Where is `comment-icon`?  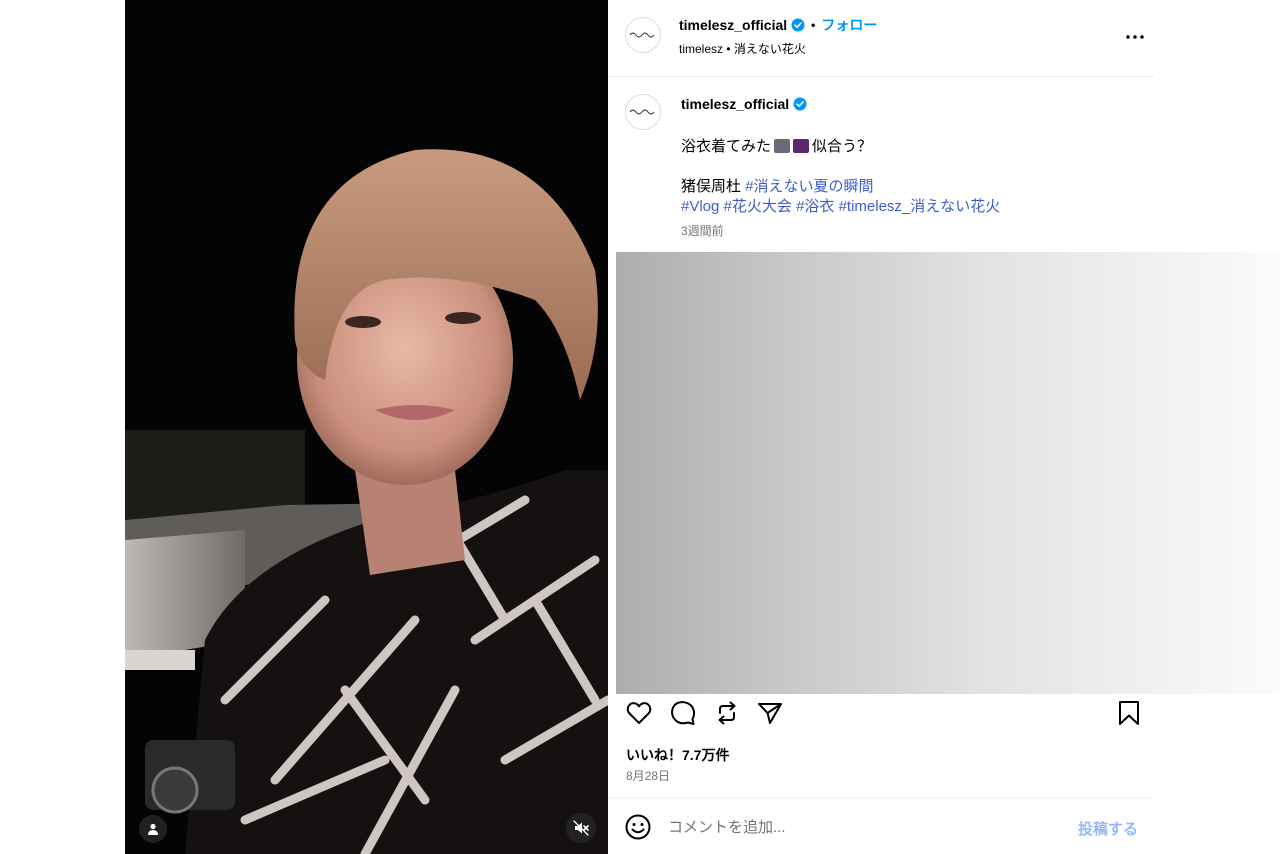 comment-icon is located at coordinates (683, 713).